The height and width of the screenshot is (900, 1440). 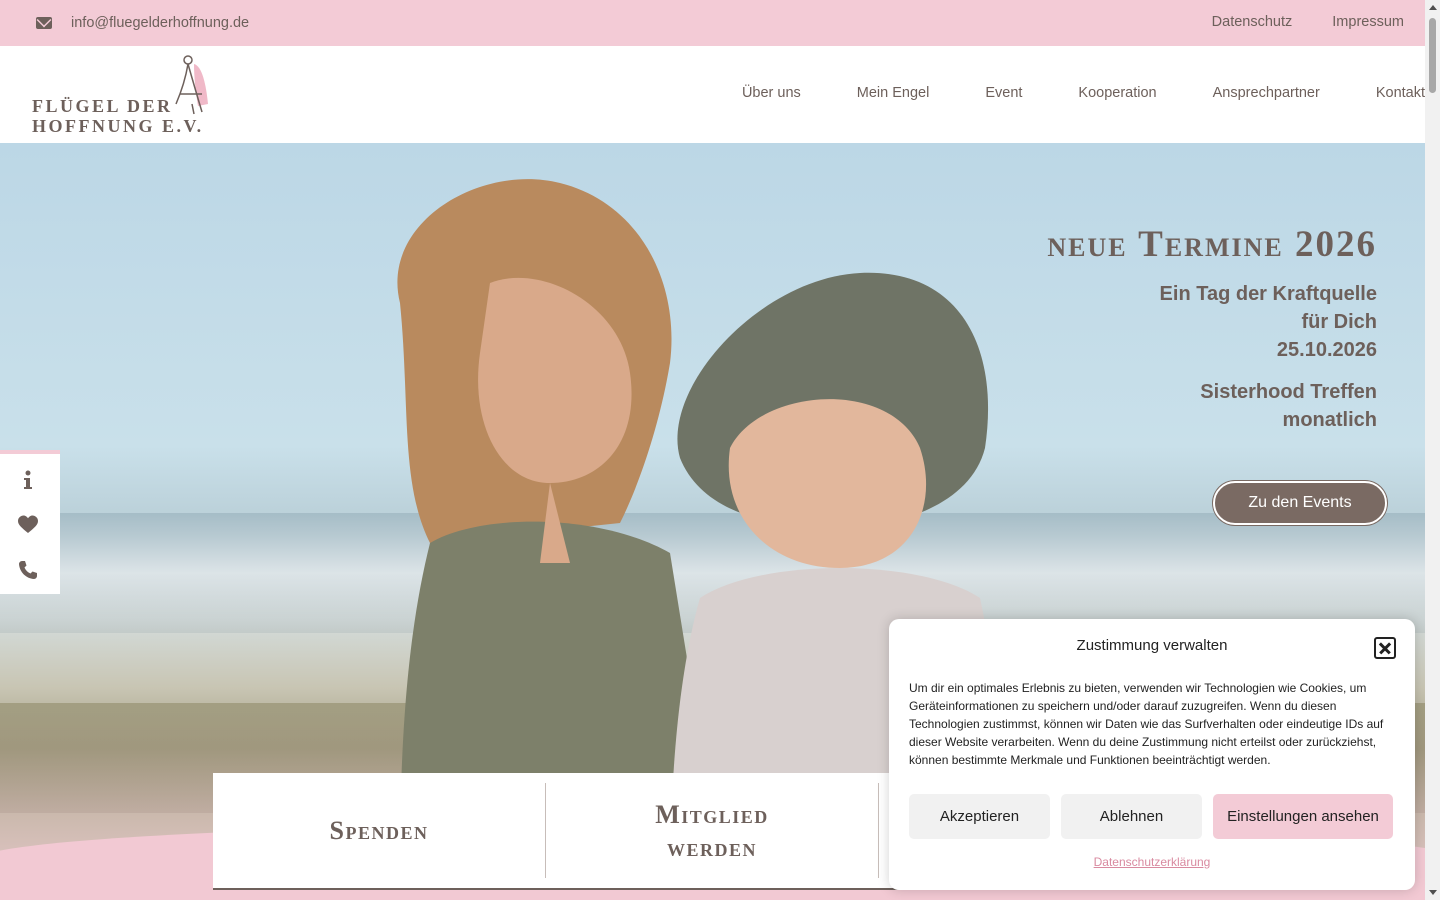 I want to click on scroll-up-arrow-icon, so click(x=1433, y=7).